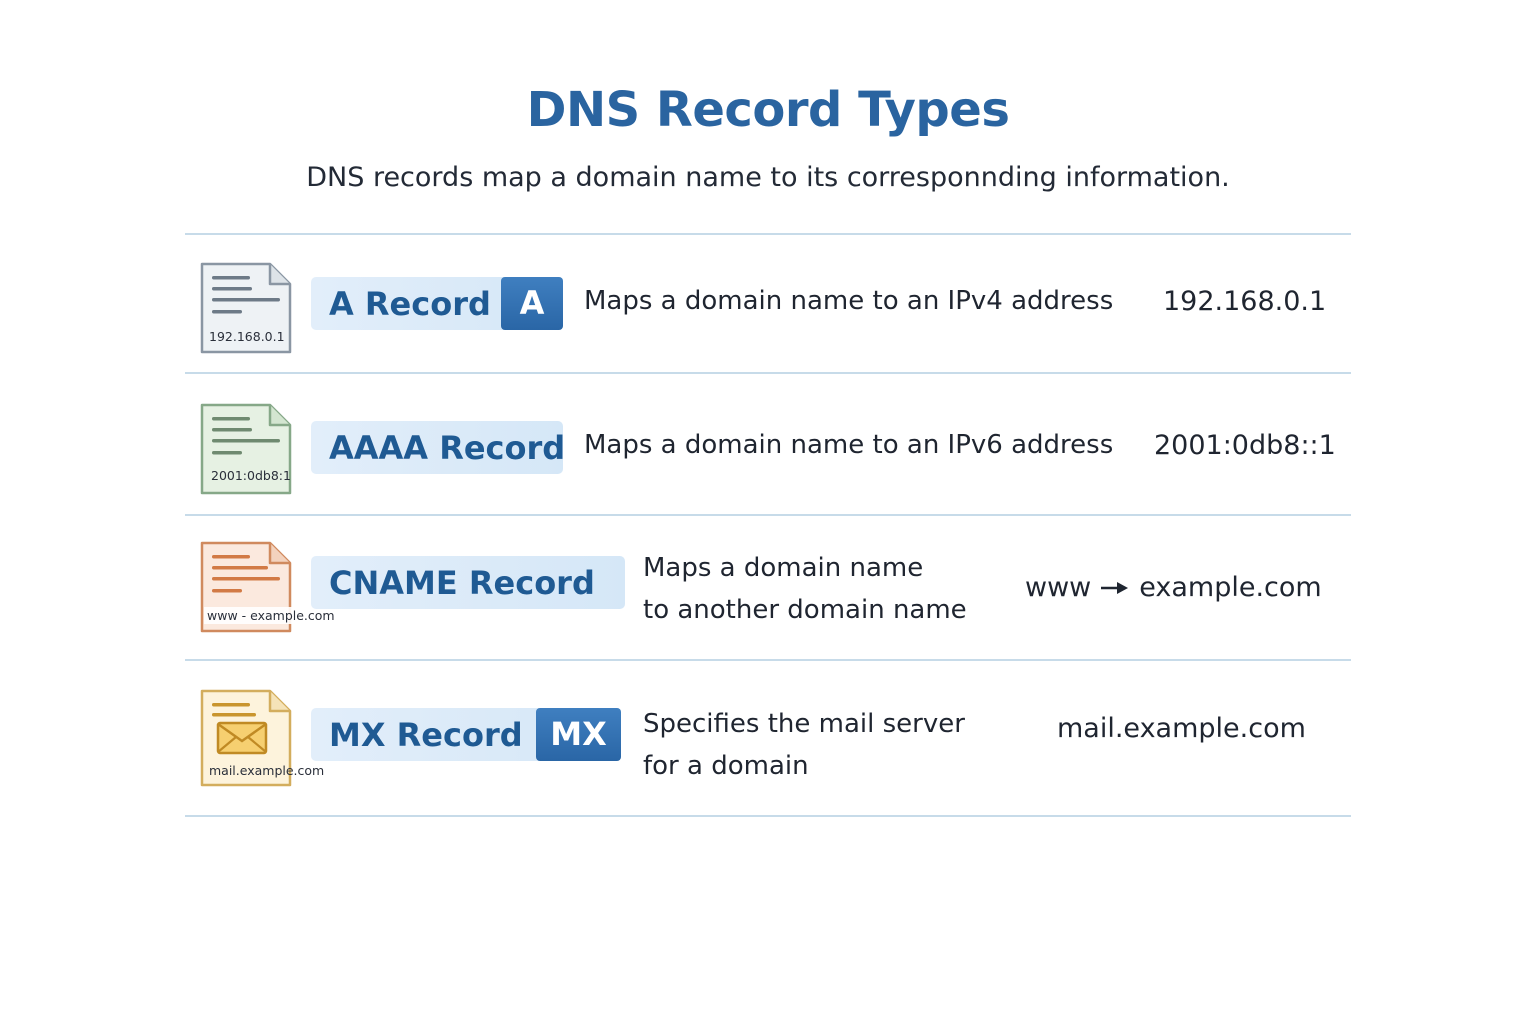 The height and width of the screenshot is (1024, 1536). What do you see at coordinates (804, 724) in the screenshot?
I see `description-line: Specifies the mail server` at bounding box center [804, 724].